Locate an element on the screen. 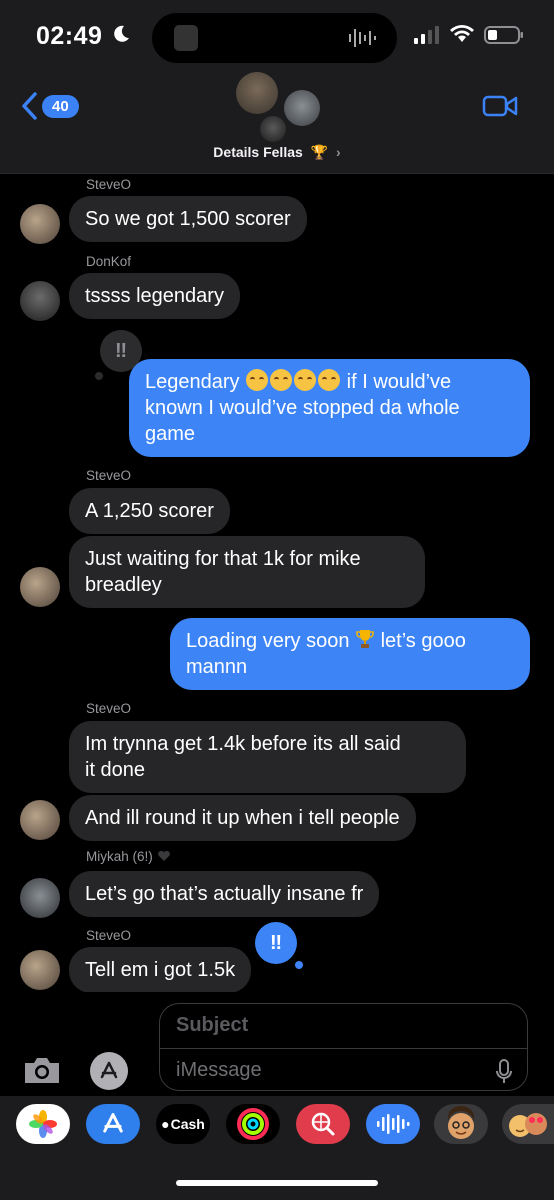  facetime-video-icon is located at coordinates (500, 106).